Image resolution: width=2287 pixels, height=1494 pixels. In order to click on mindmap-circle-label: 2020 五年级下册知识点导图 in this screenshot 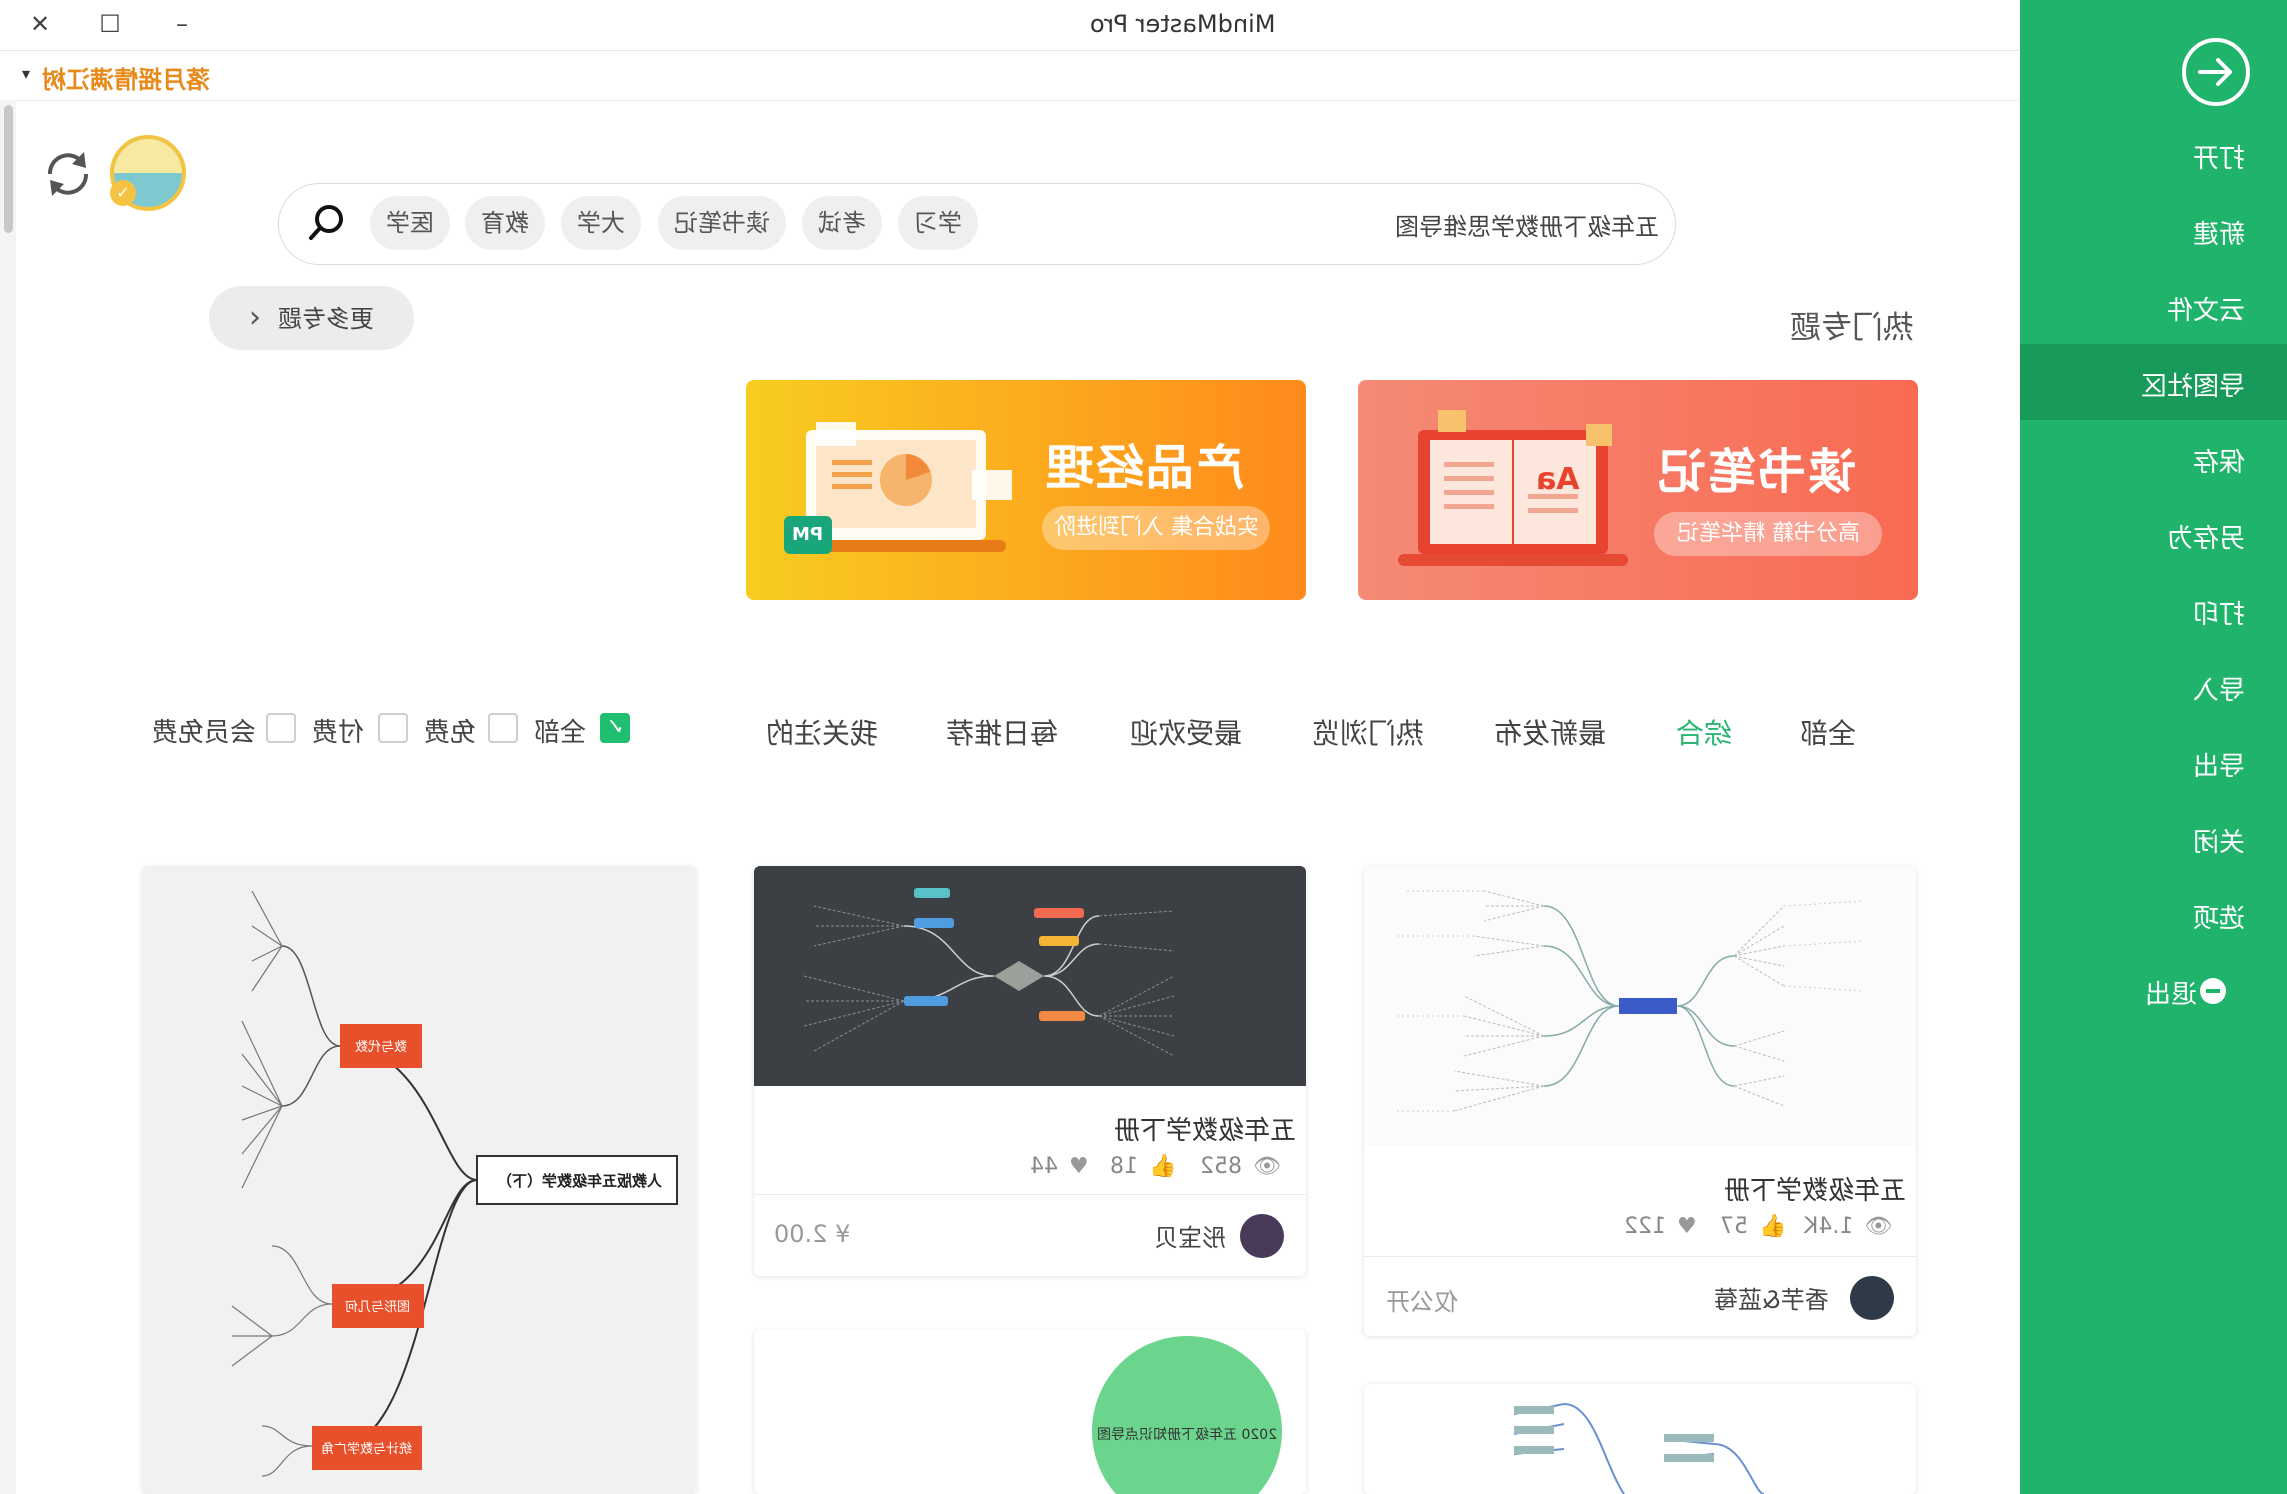, I will do `click(1187, 1435)`.